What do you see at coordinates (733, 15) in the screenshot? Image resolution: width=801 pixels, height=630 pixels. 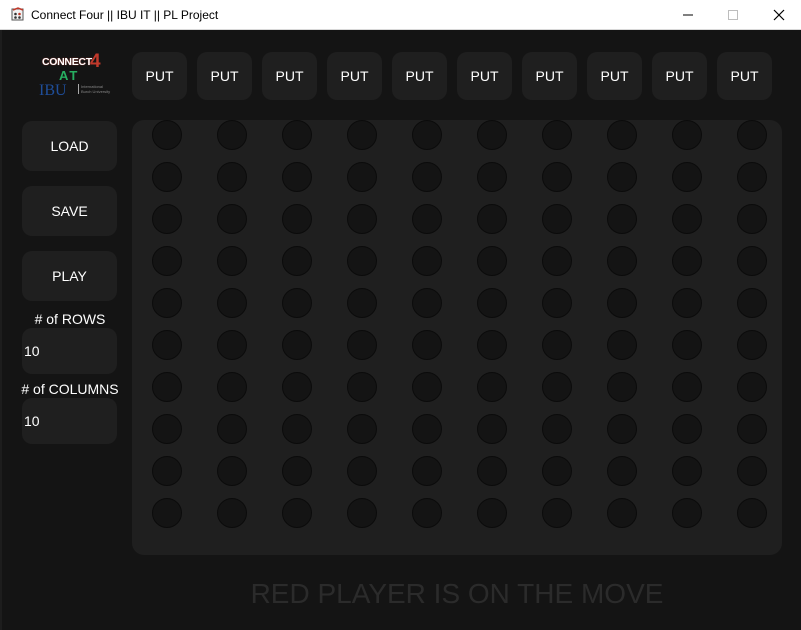 I see `maximize-button` at bounding box center [733, 15].